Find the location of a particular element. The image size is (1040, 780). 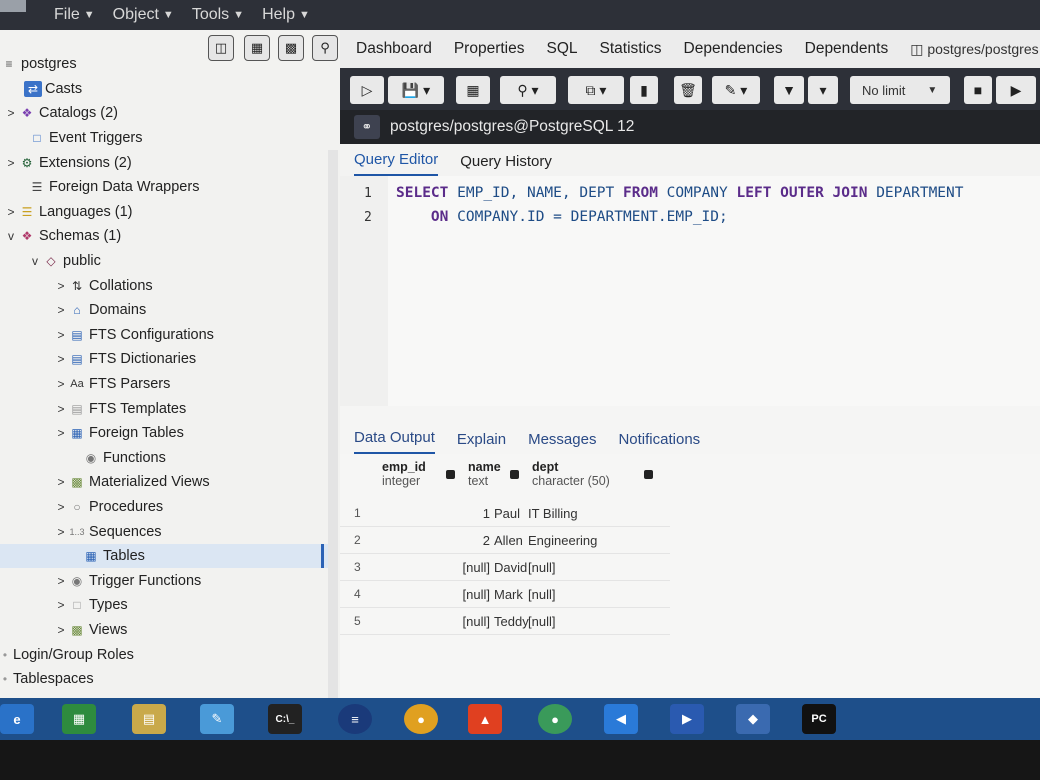

laptop-bezel is located at coordinates (520, 760).